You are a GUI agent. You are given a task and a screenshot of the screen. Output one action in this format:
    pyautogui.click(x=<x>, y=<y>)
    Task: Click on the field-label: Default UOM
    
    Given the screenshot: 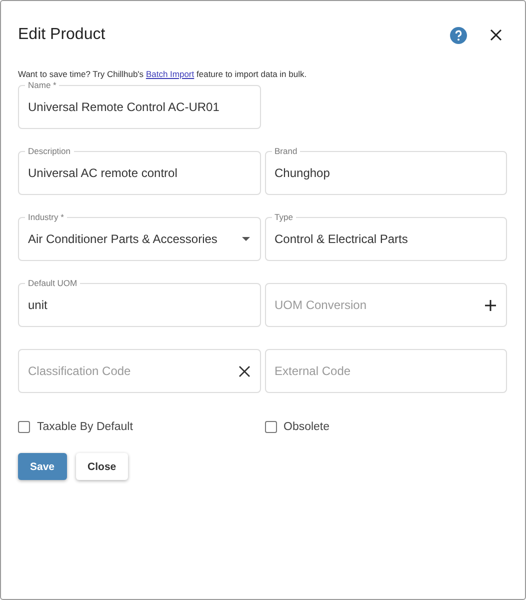 What is the action you would take?
    pyautogui.click(x=52, y=283)
    